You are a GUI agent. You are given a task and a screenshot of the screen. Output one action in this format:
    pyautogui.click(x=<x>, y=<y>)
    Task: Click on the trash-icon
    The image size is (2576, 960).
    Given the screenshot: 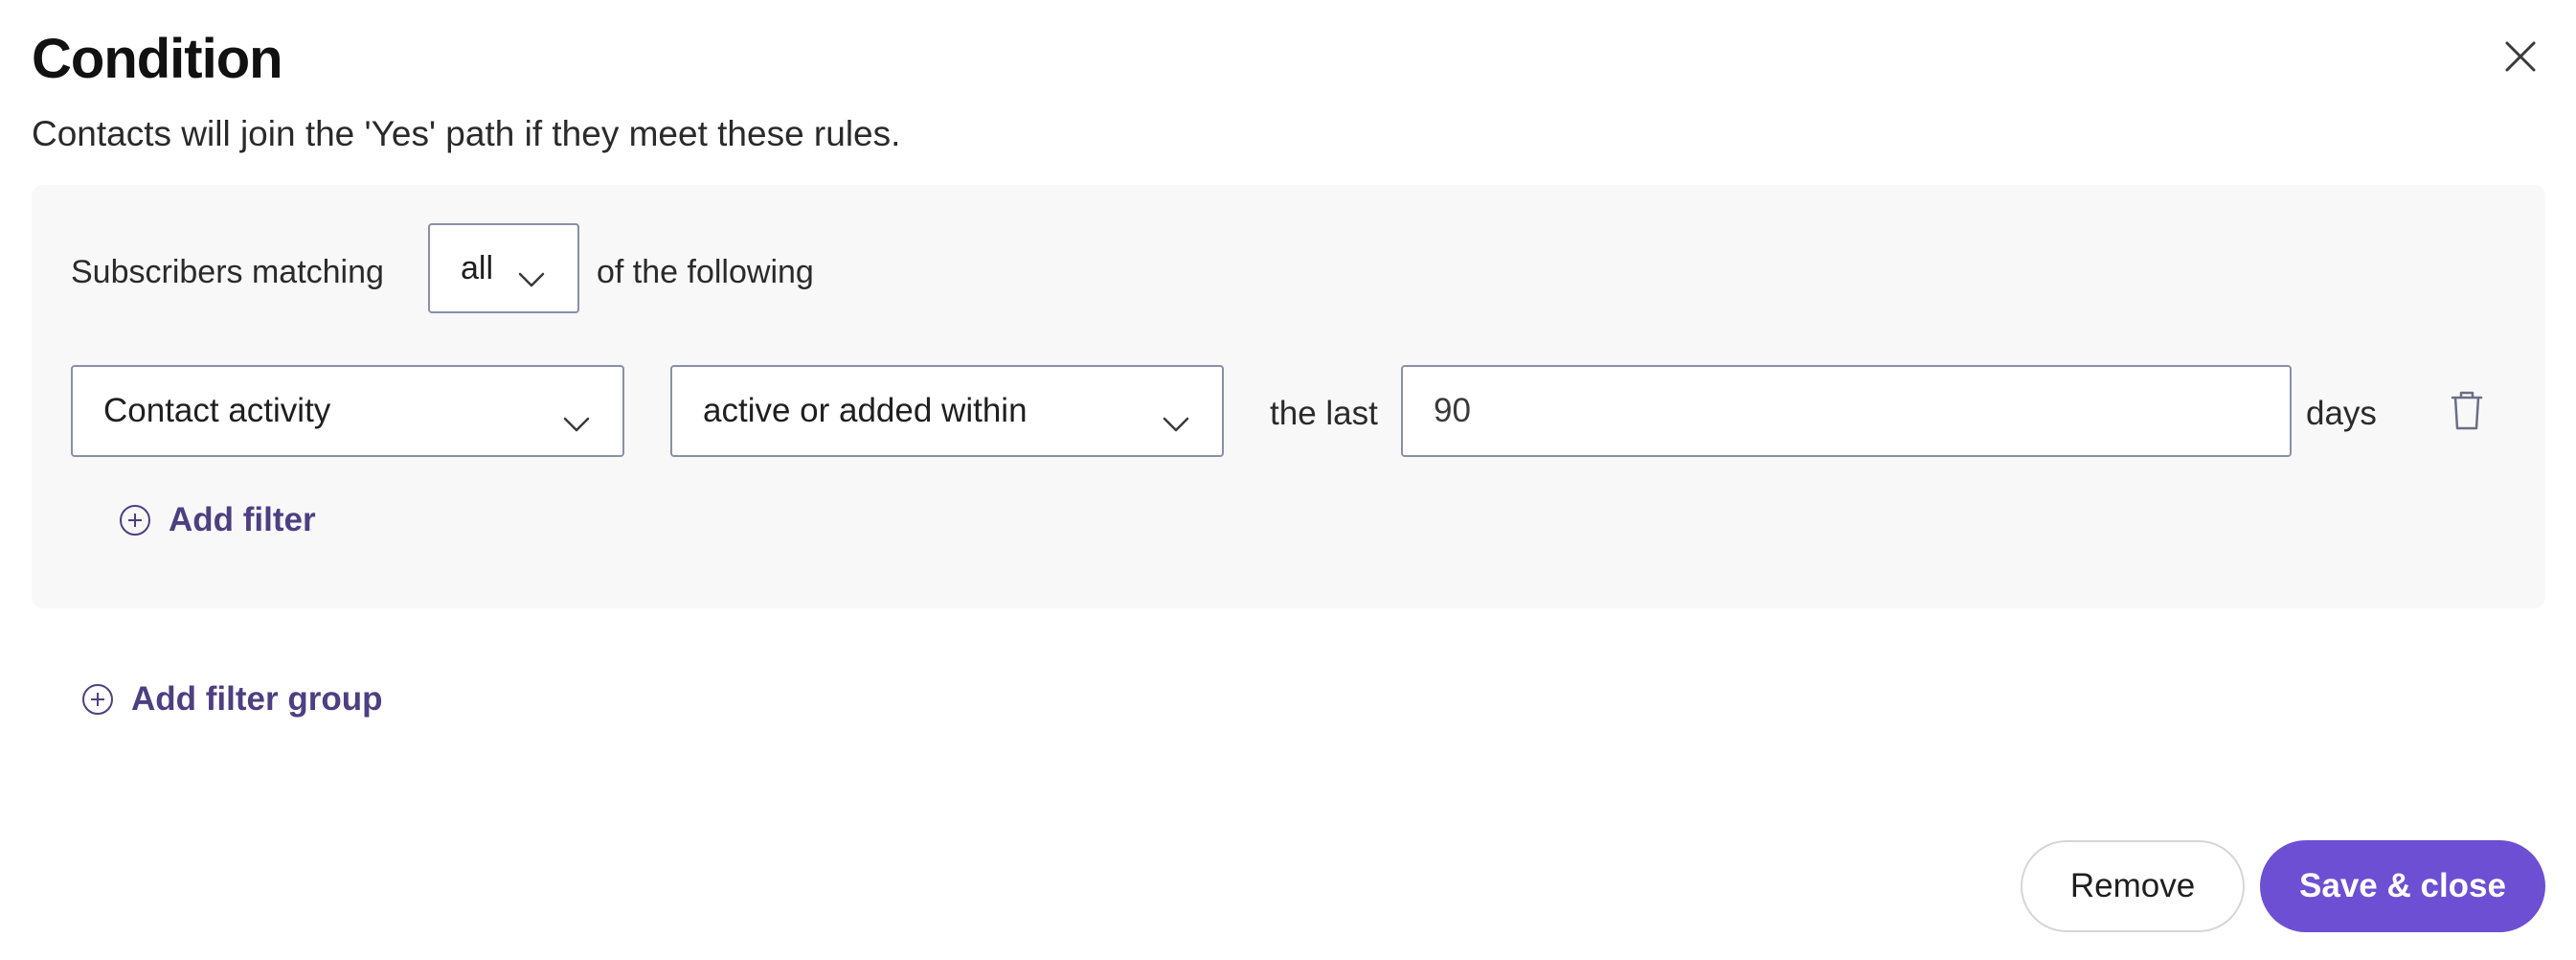 What is the action you would take?
    pyautogui.click(x=2467, y=413)
    